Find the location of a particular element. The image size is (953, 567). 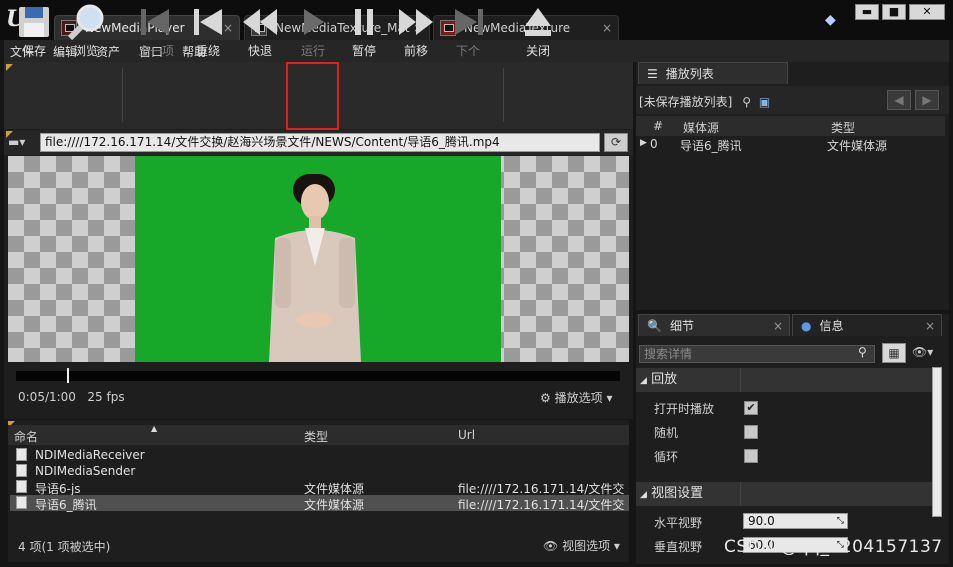

play-button: 运行 is located at coordinates (313, 33).